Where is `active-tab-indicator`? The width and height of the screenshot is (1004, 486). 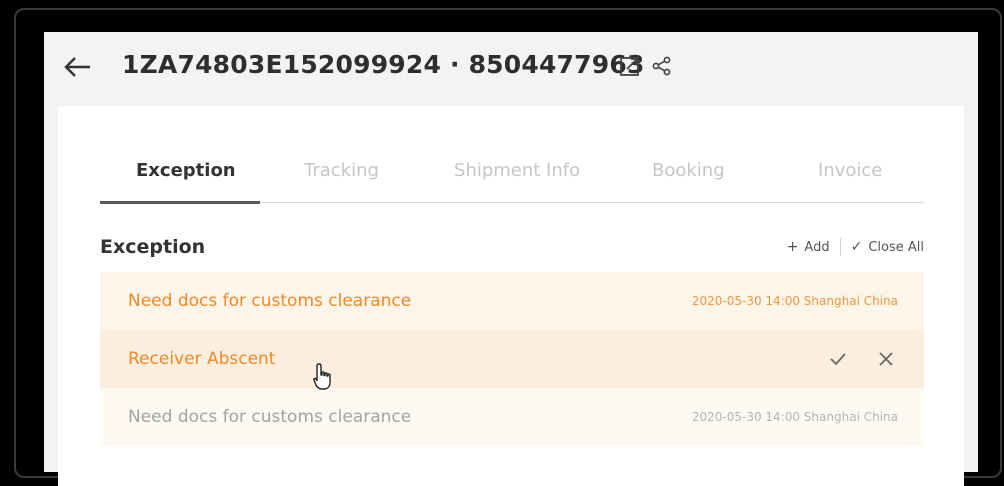
active-tab-indicator is located at coordinates (180, 202).